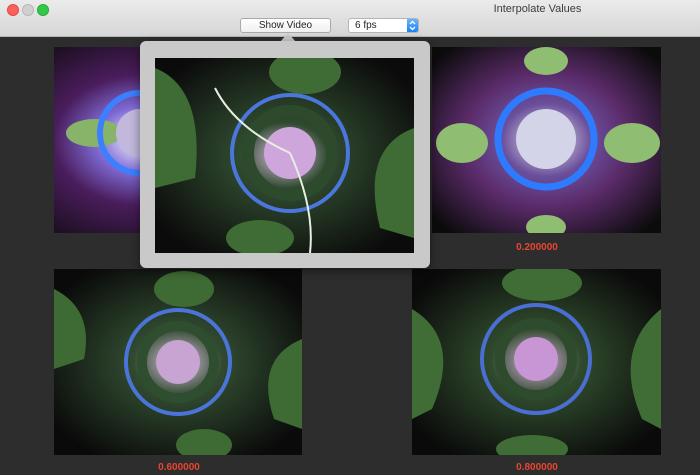  Describe the element at coordinates (537, 247) in the screenshot. I see `thumbnail-caption-2: 0.200000` at that location.